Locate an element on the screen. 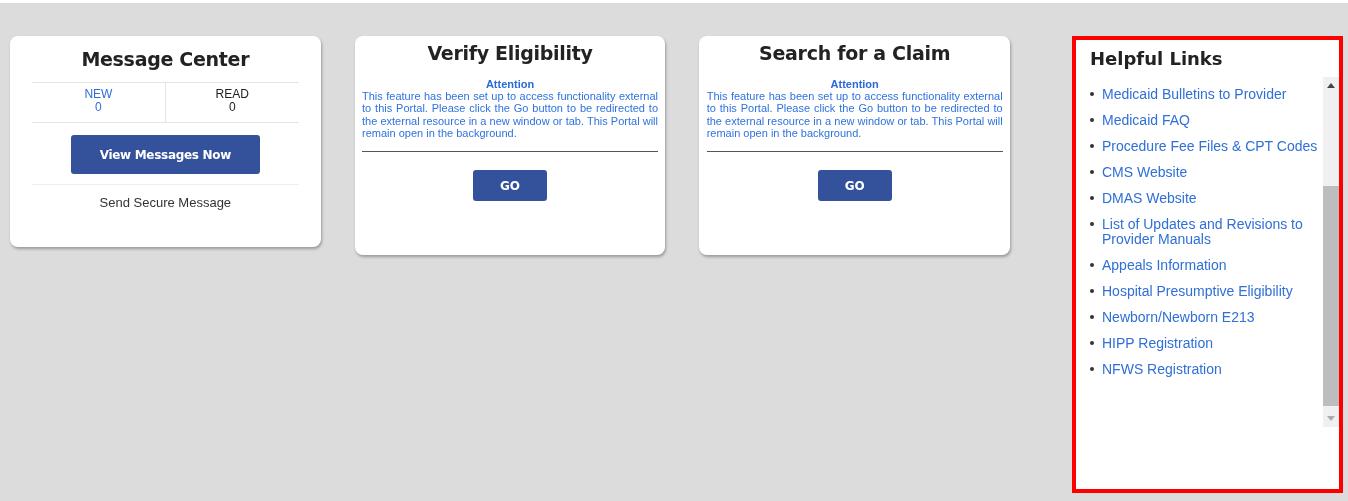 Image resolution: width=1348 pixels, height=501 pixels. helpful-link: Procedure Fee Files & CPT Codes is located at coordinates (1210, 146).